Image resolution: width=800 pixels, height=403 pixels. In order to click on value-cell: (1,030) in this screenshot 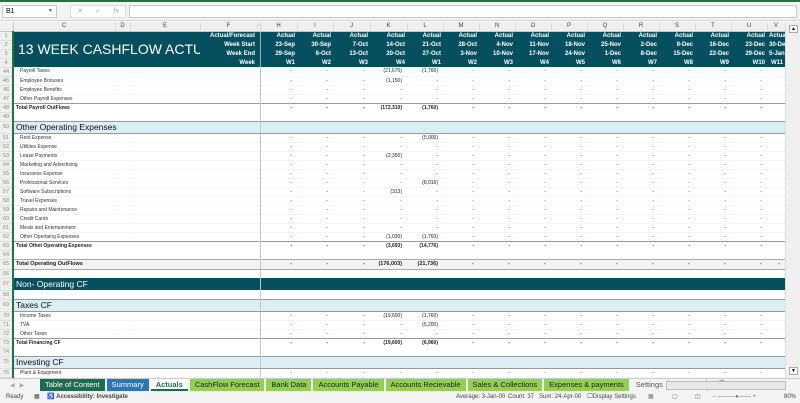, I will do `click(388, 237)`.